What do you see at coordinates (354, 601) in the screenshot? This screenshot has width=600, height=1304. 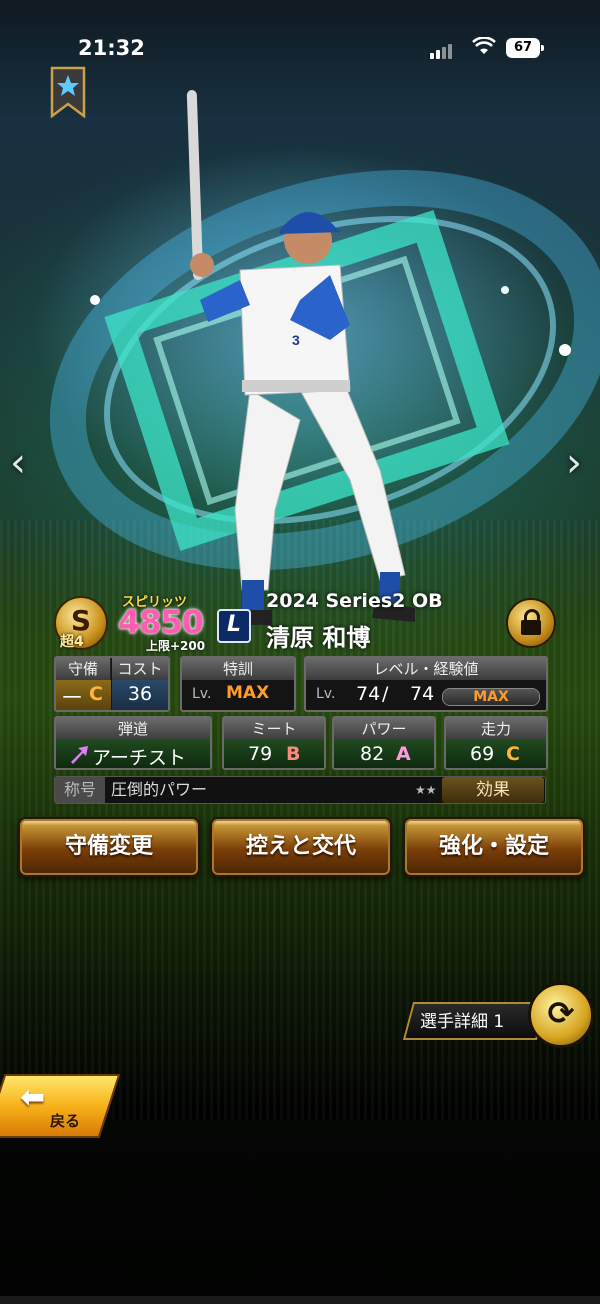 I see `series-label: 2024 Series2 OB` at bounding box center [354, 601].